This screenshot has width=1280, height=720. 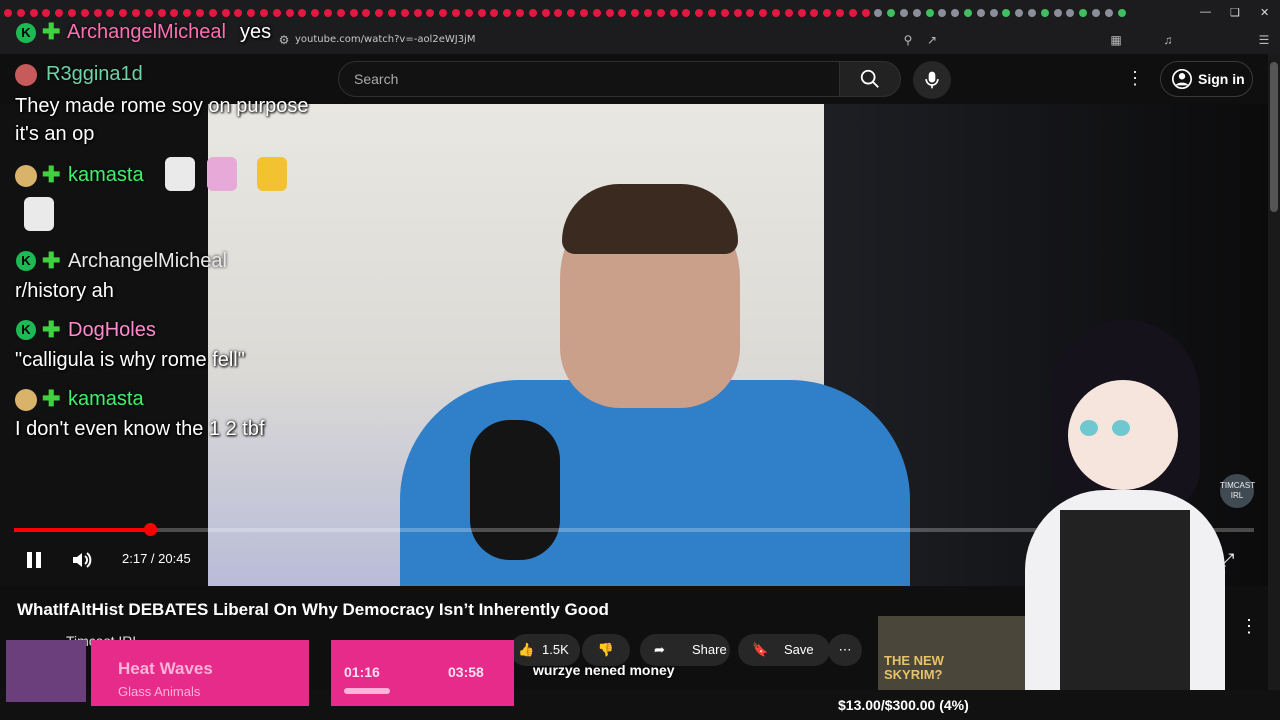 What do you see at coordinates (1264, 12) in the screenshot?
I see `close-icon: ✕` at bounding box center [1264, 12].